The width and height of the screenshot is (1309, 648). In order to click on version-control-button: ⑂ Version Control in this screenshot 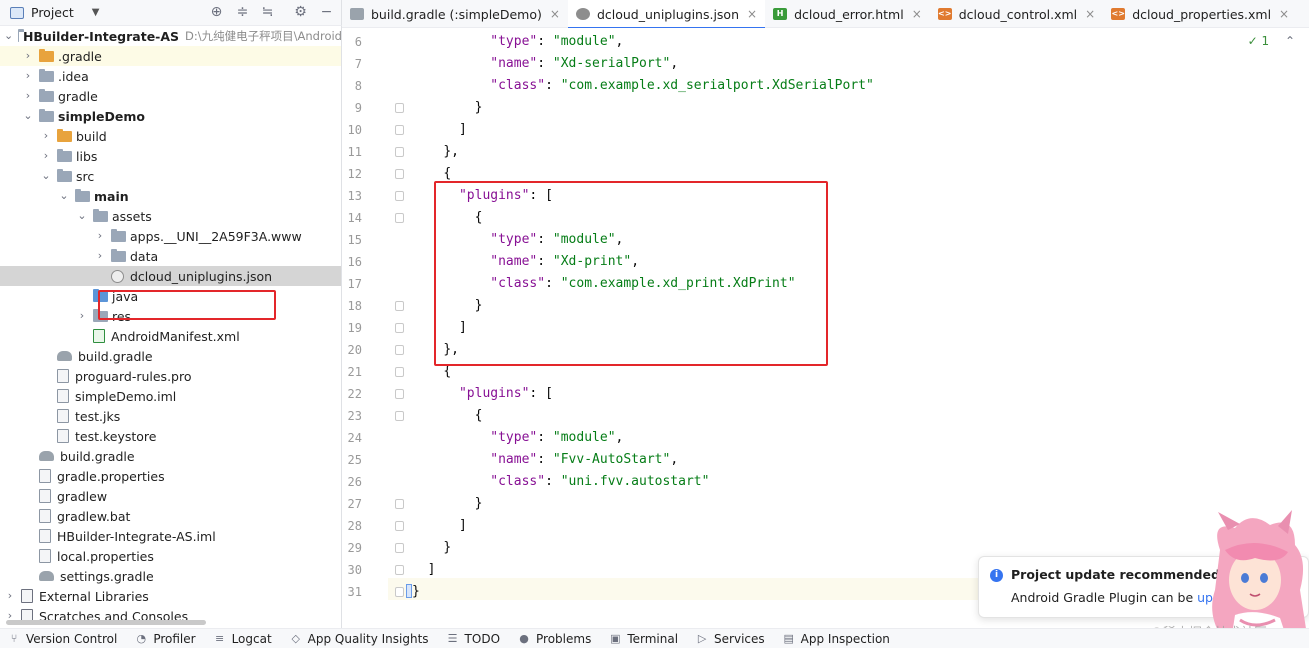, I will do `click(63, 639)`.